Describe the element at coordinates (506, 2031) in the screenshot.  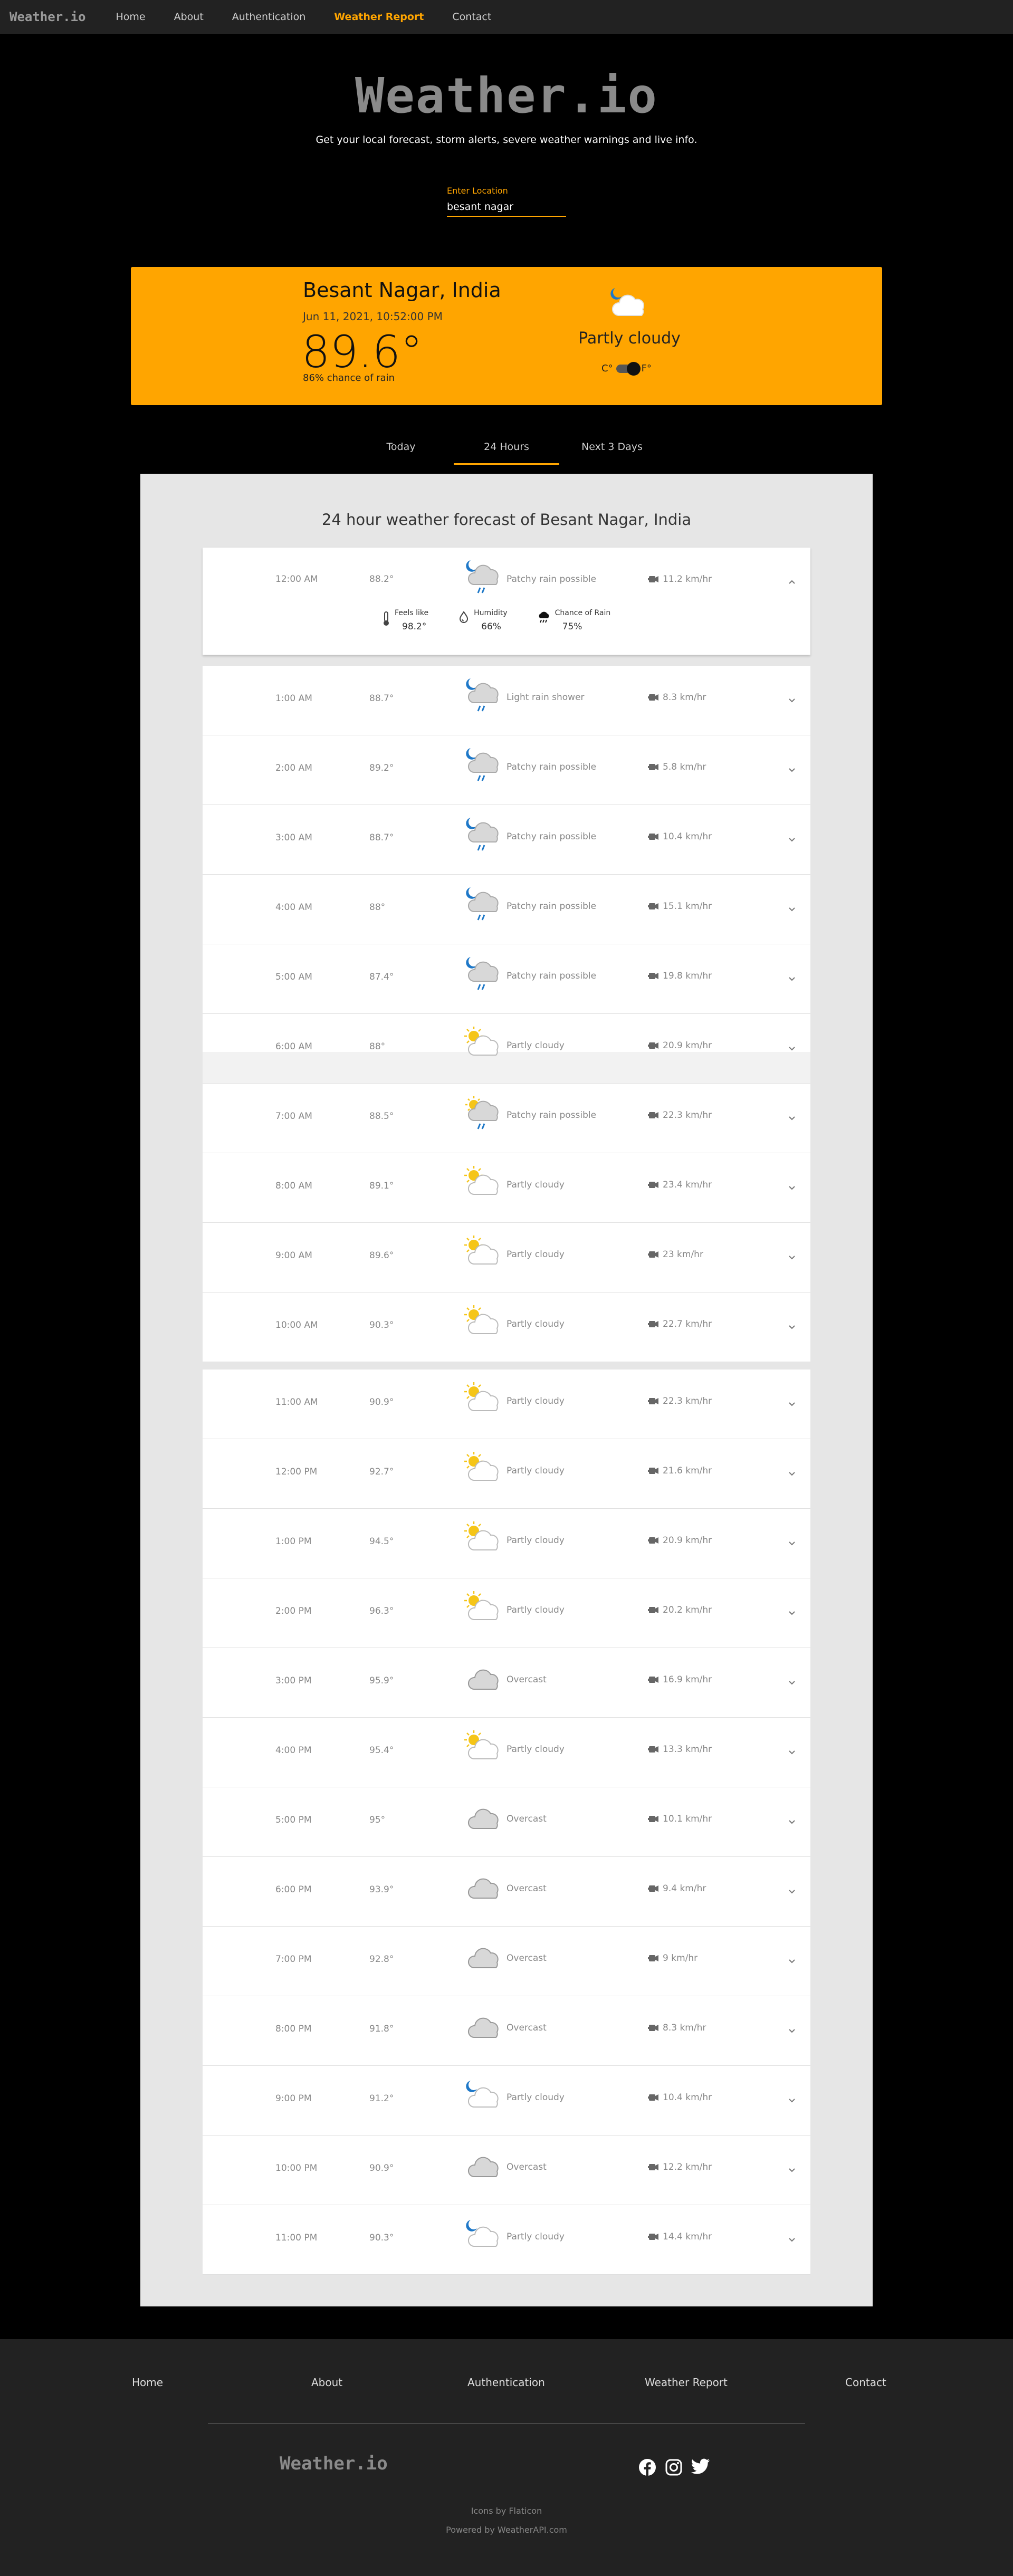
I see `forecast-row: 8:00 PM 91.8° Overcast 8.3 km/hr` at that location.